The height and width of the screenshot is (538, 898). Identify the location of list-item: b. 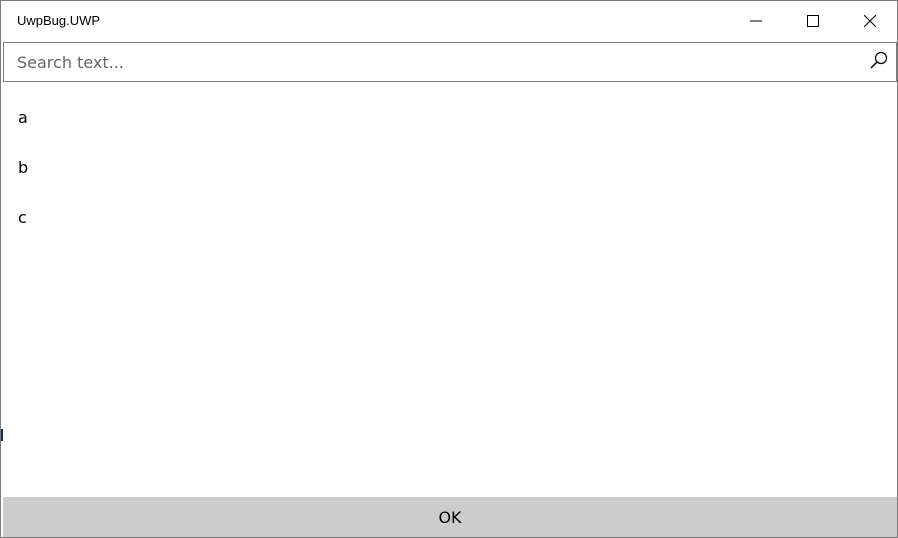
(450, 168).